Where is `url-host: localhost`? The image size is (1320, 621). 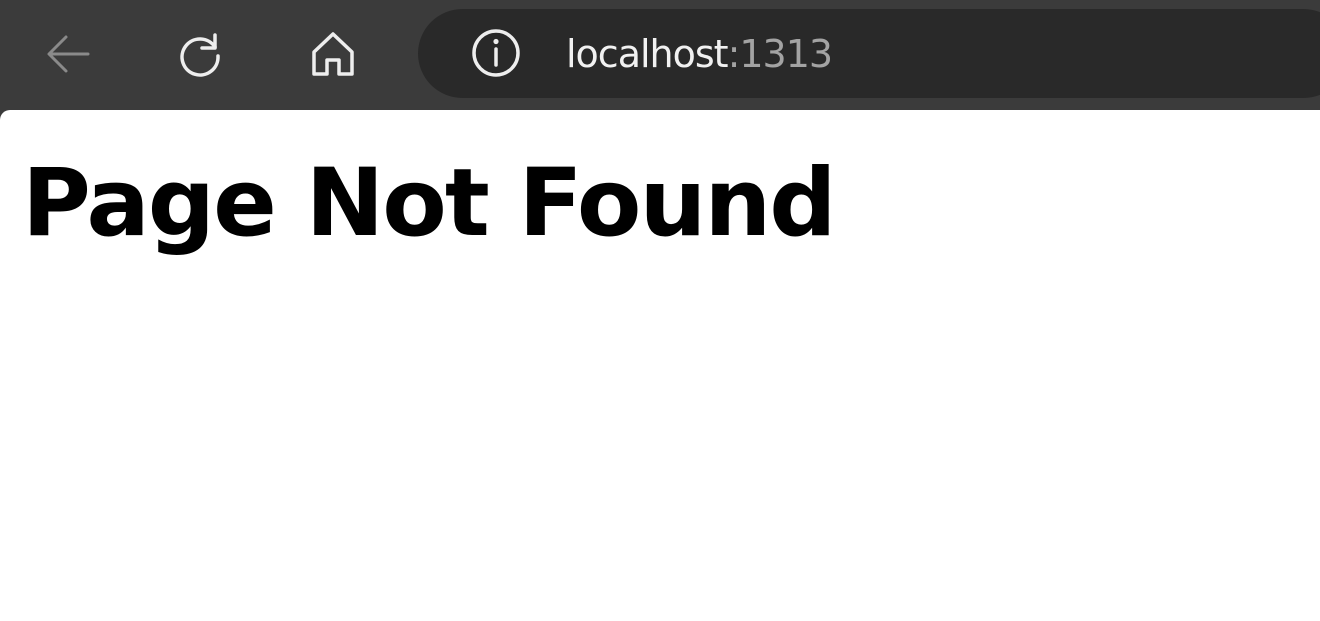
url-host: localhost is located at coordinates (647, 54).